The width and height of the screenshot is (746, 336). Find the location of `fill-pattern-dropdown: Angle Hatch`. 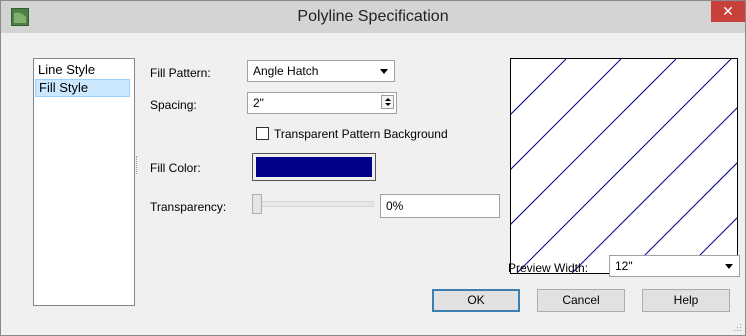

fill-pattern-dropdown: Angle Hatch is located at coordinates (321, 71).